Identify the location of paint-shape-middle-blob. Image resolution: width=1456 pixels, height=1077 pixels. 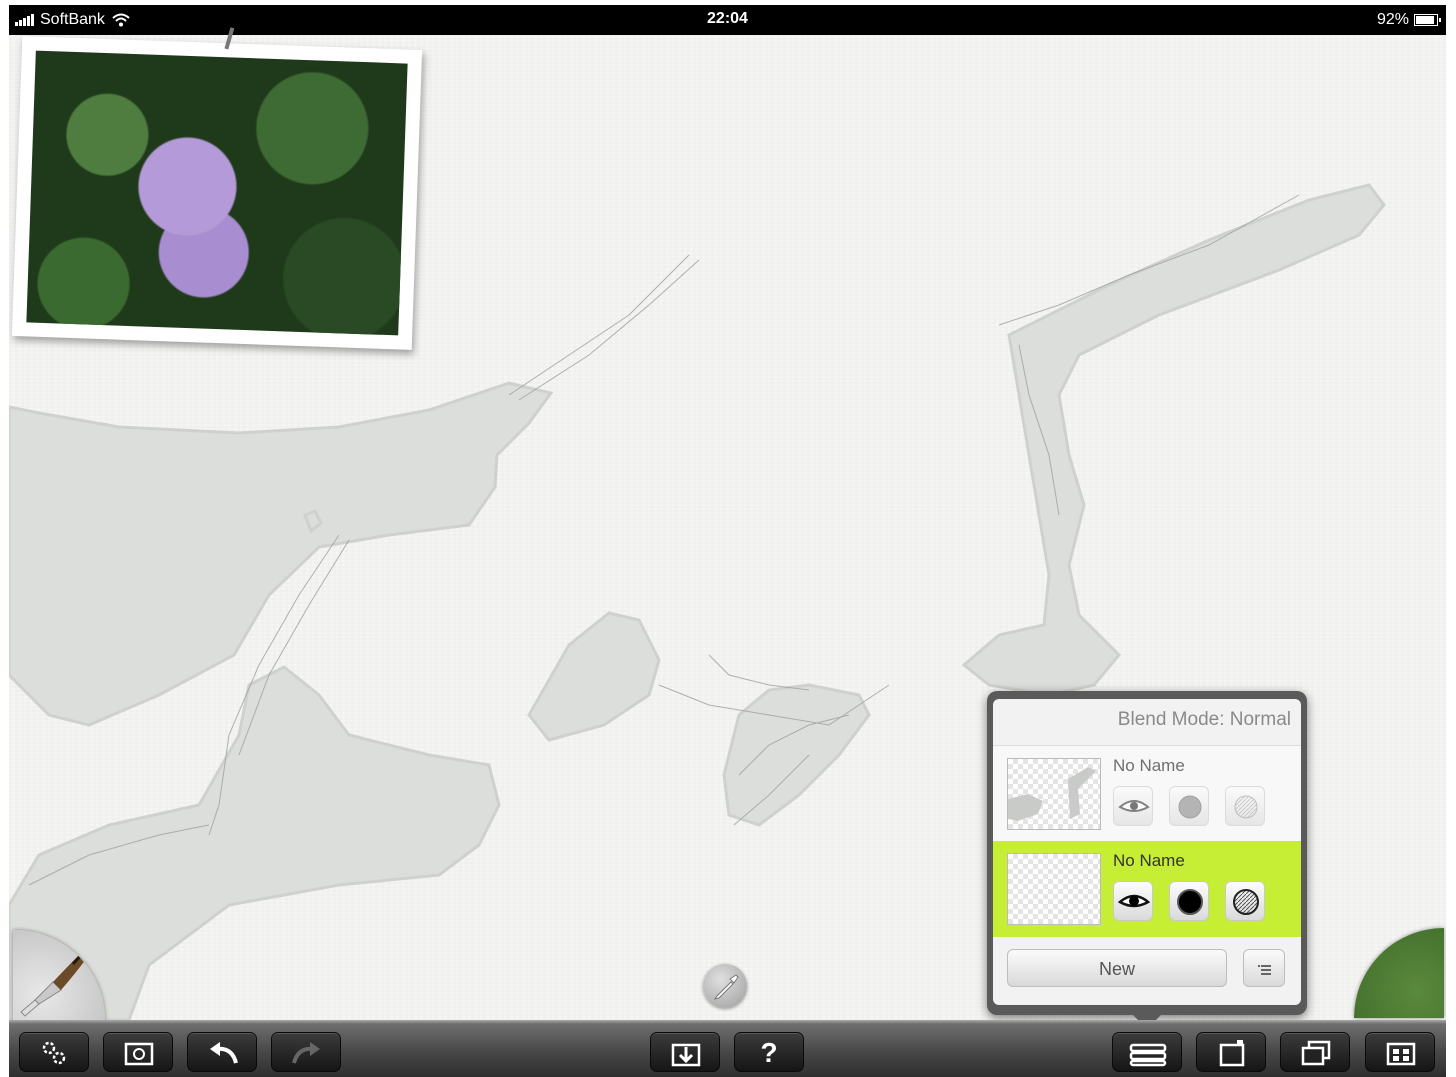
(594, 676).